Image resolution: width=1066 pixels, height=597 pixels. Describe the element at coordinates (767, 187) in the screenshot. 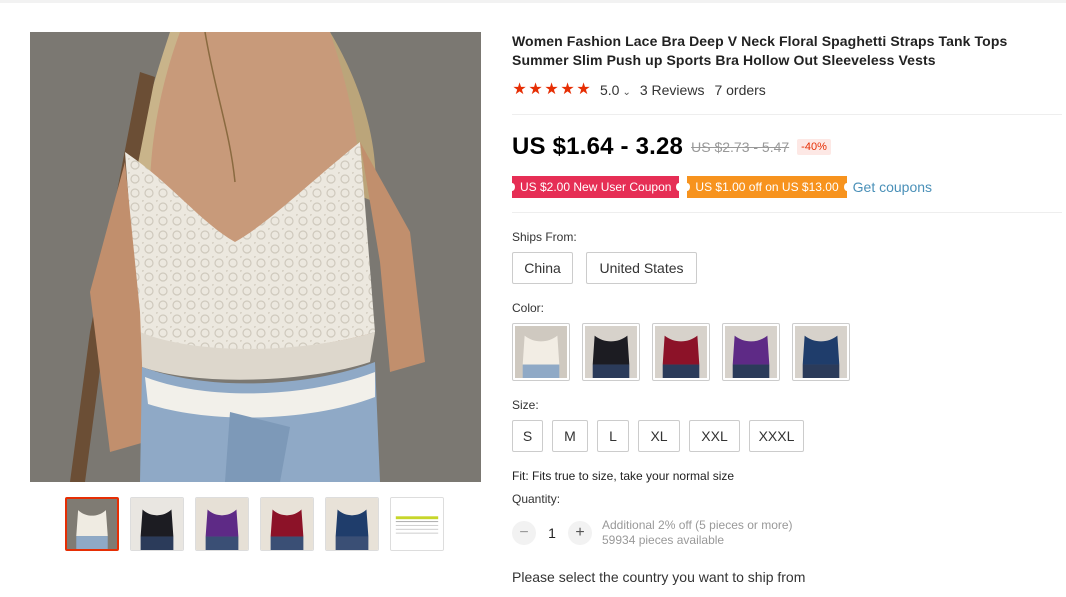

I see `store-coupon: US $1.00 off on US $13.00` at that location.